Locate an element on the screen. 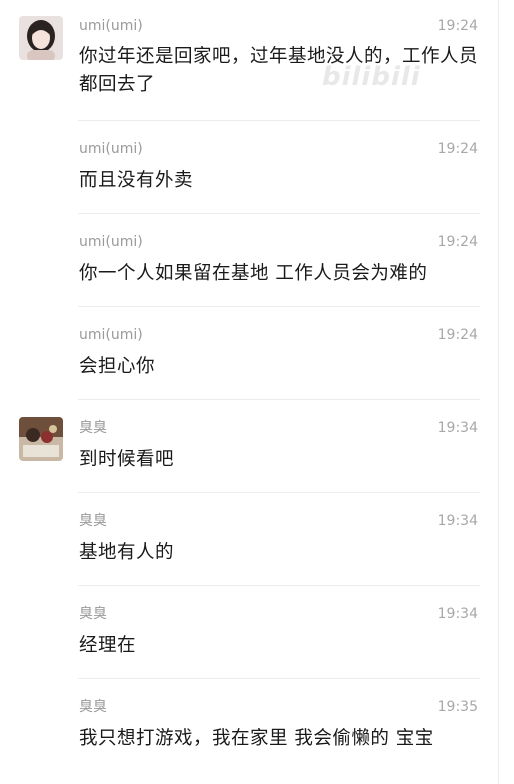 The height and width of the screenshot is (784, 514). message-text: 经理在 is located at coordinates (108, 645).